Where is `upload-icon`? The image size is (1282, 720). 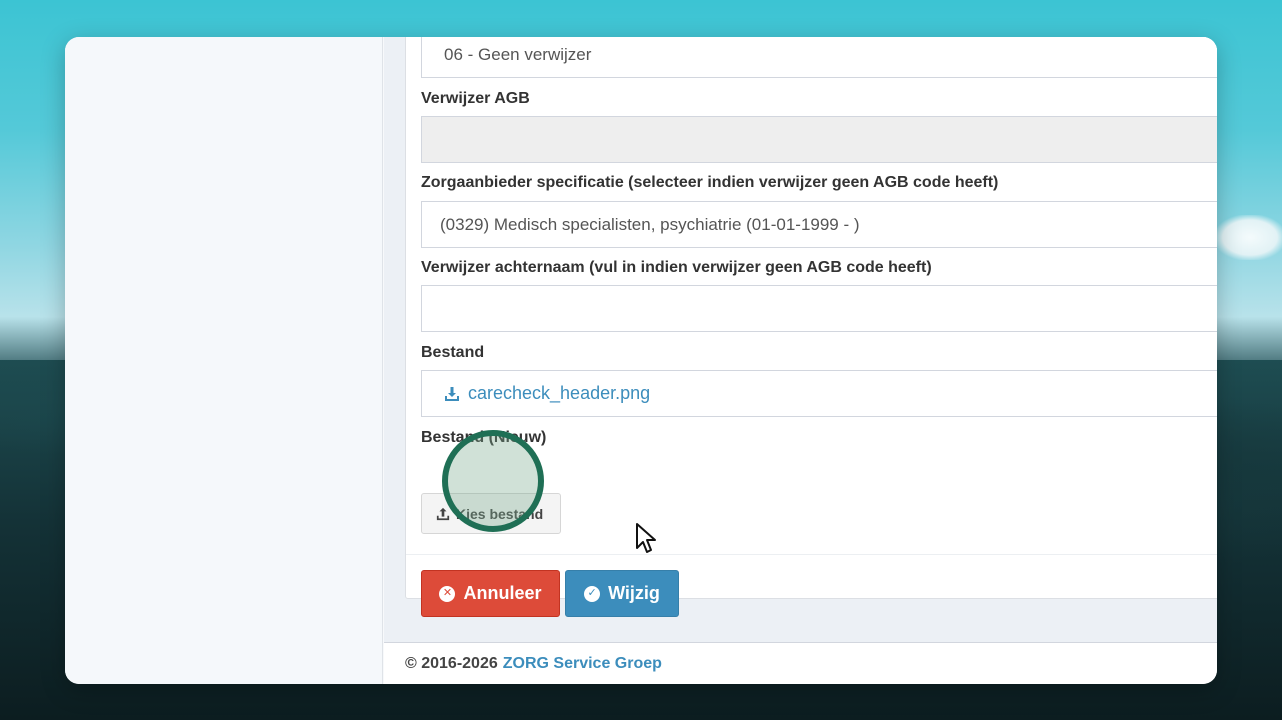 upload-icon is located at coordinates (443, 513).